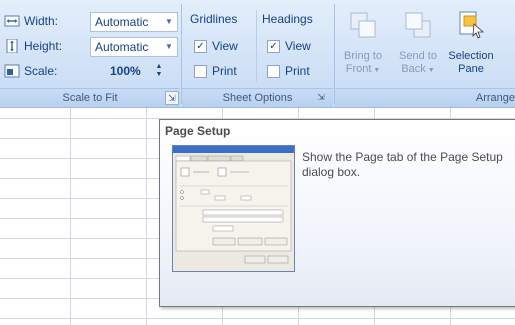 The width and height of the screenshot is (515, 325). I want to click on page-setup-dialog-preview, so click(233, 208).